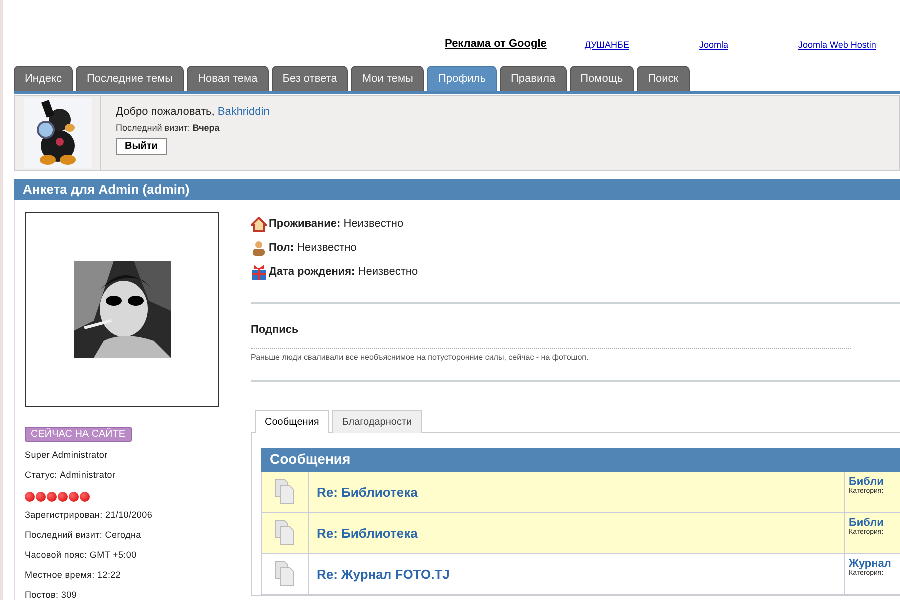 The image size is (900, 600). Describe the element at coordinates (78, 434) in the screenshot. I see `online-badge: СЕЙЧАС НА САЙТЕ` at that location.